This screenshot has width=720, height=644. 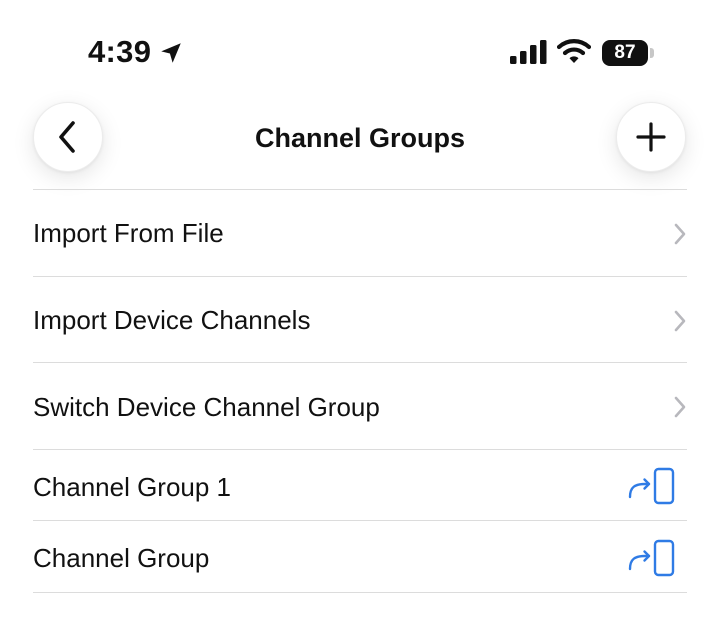 I want to click on plus-icon, so click(x=651, y=137).